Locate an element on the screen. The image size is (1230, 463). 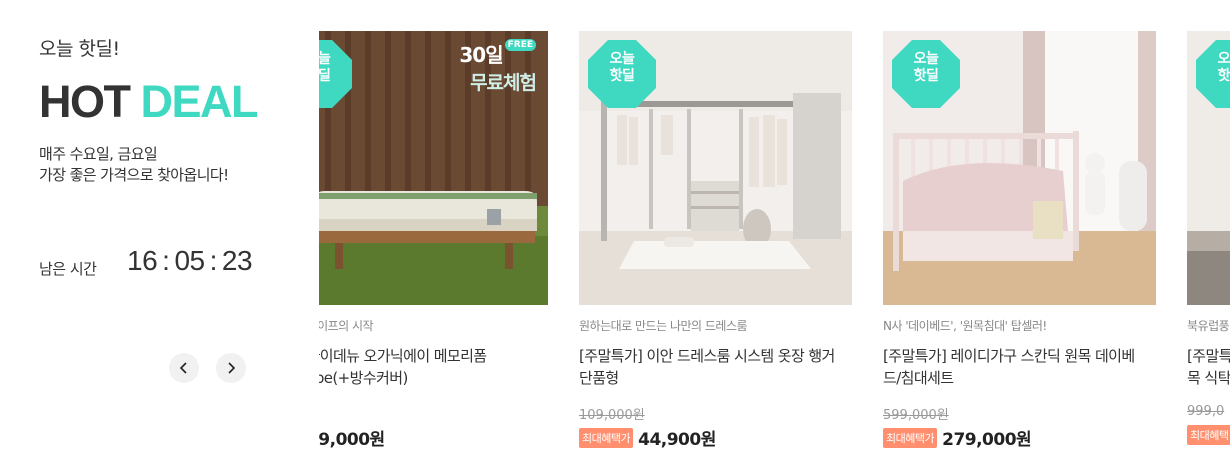
price-row: 최대혜택가 44,900원 is located at coordinates (715, 437).